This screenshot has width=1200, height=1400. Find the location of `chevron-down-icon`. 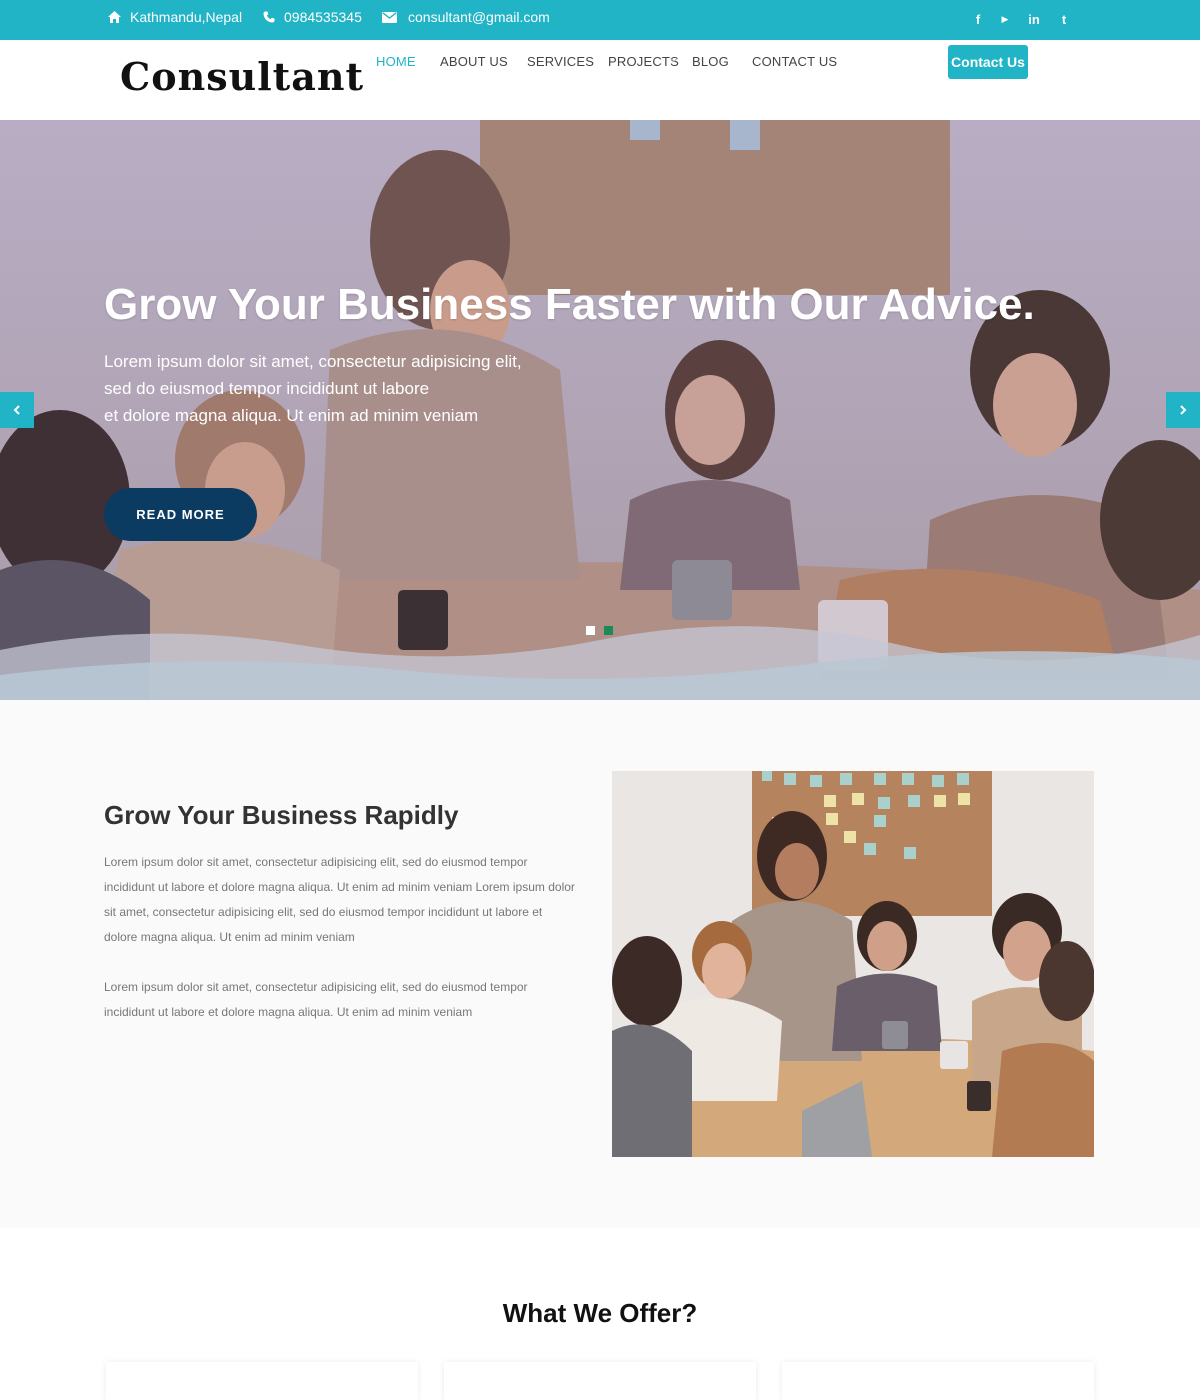

chevron-down-icon is located at coordinates (674, 60).